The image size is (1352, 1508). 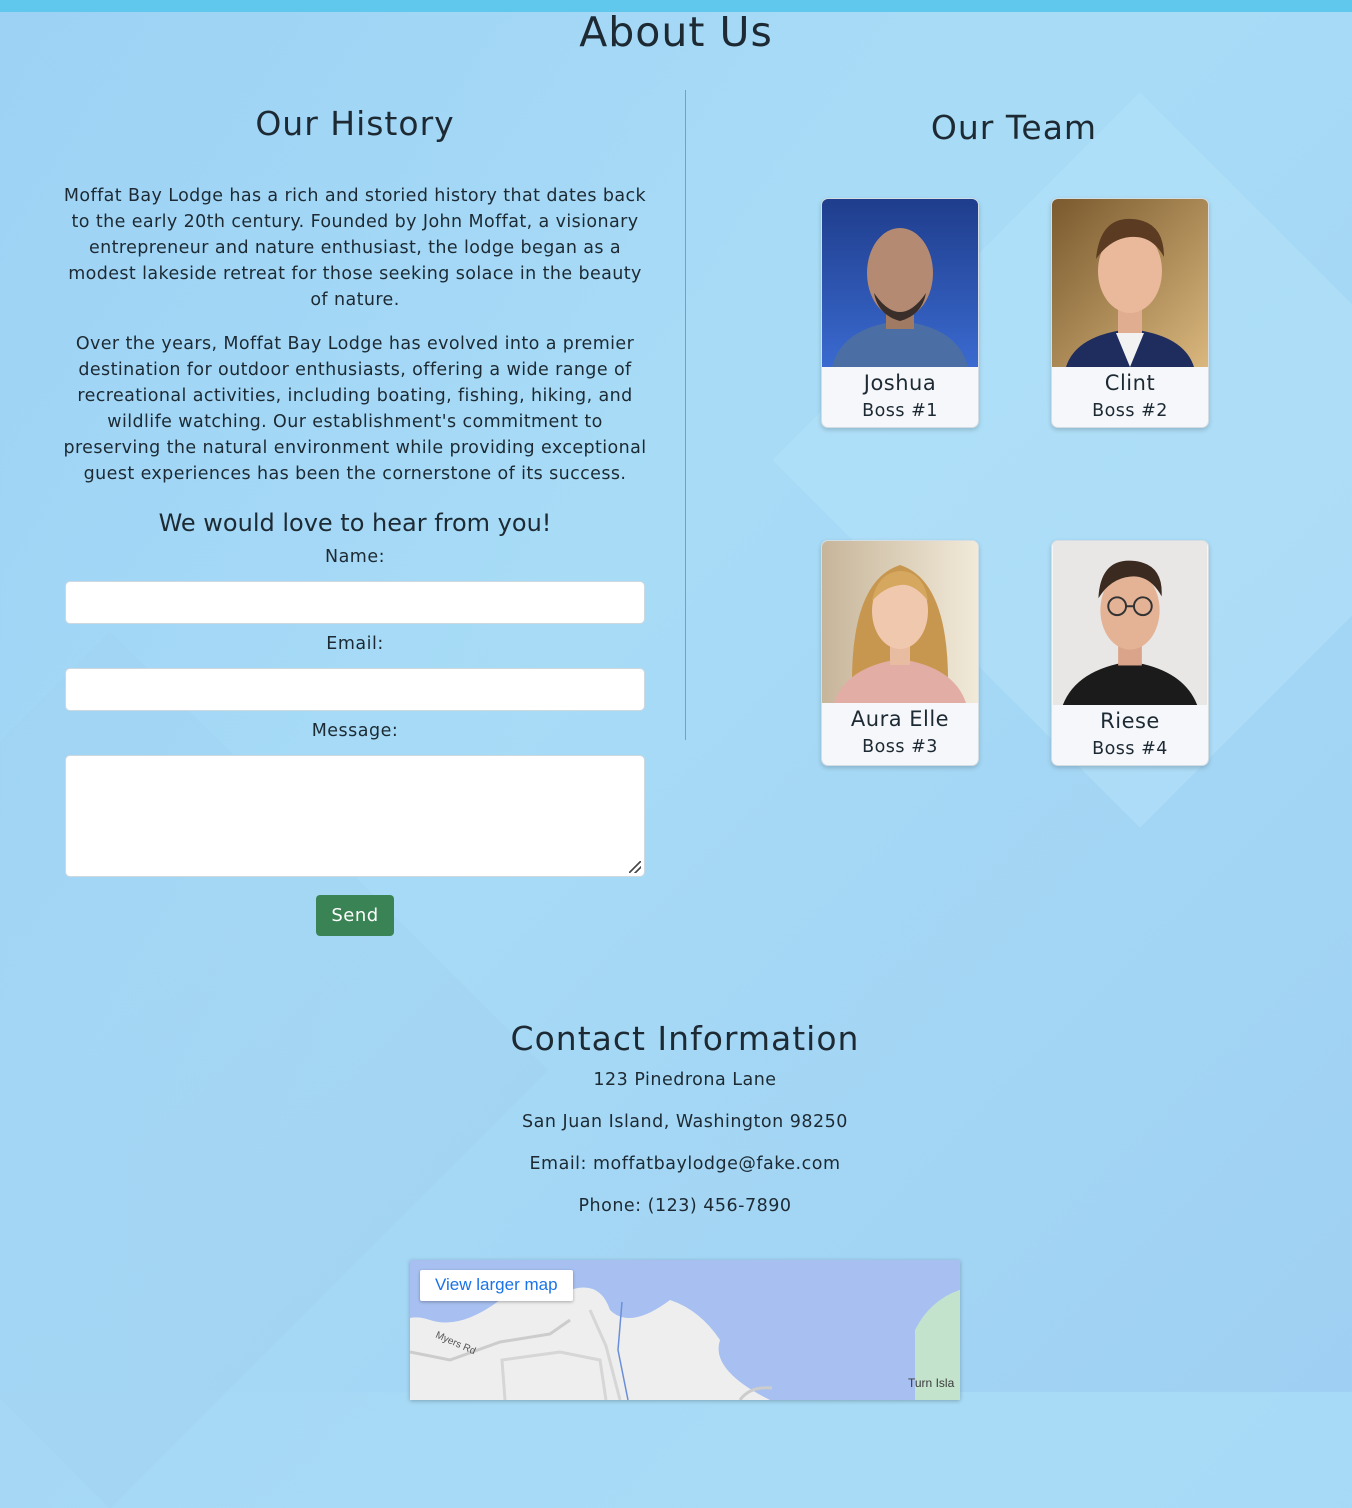 I want to click on team-member-name: Aura Elle, so click(x=900, y=719).